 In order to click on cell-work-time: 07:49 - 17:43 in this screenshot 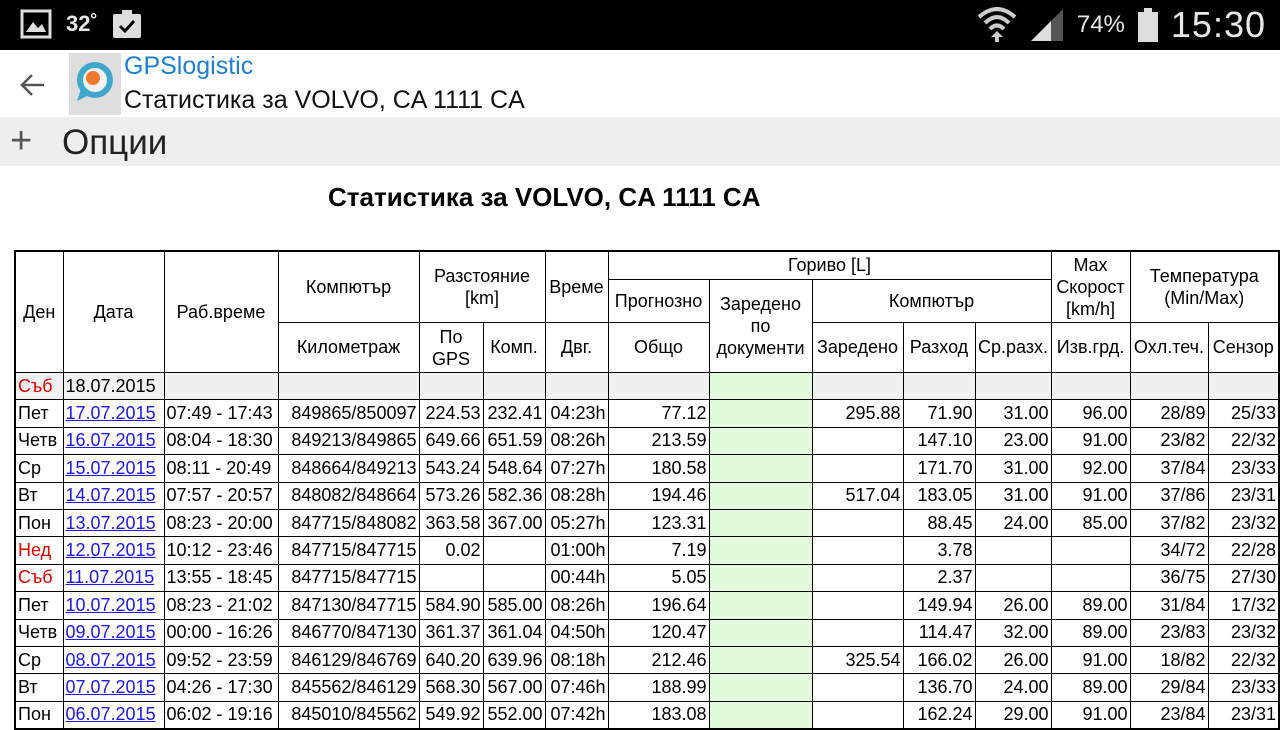, I will do `click(221, 413)`.